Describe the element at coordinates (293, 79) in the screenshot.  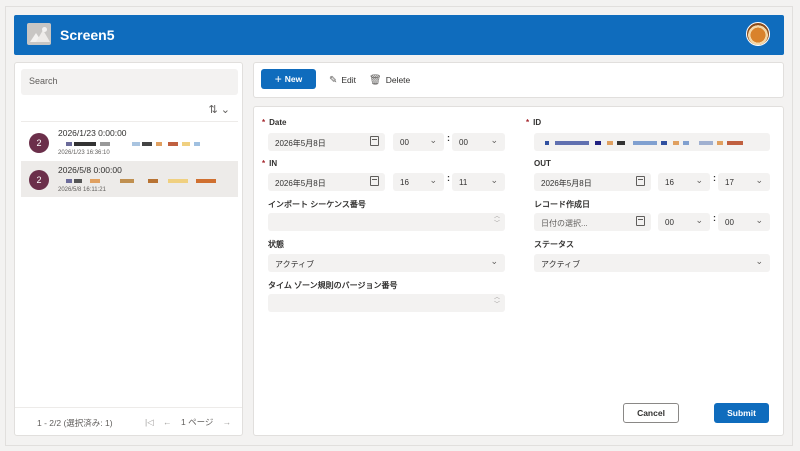
I see `new-button-label: New` at that location.